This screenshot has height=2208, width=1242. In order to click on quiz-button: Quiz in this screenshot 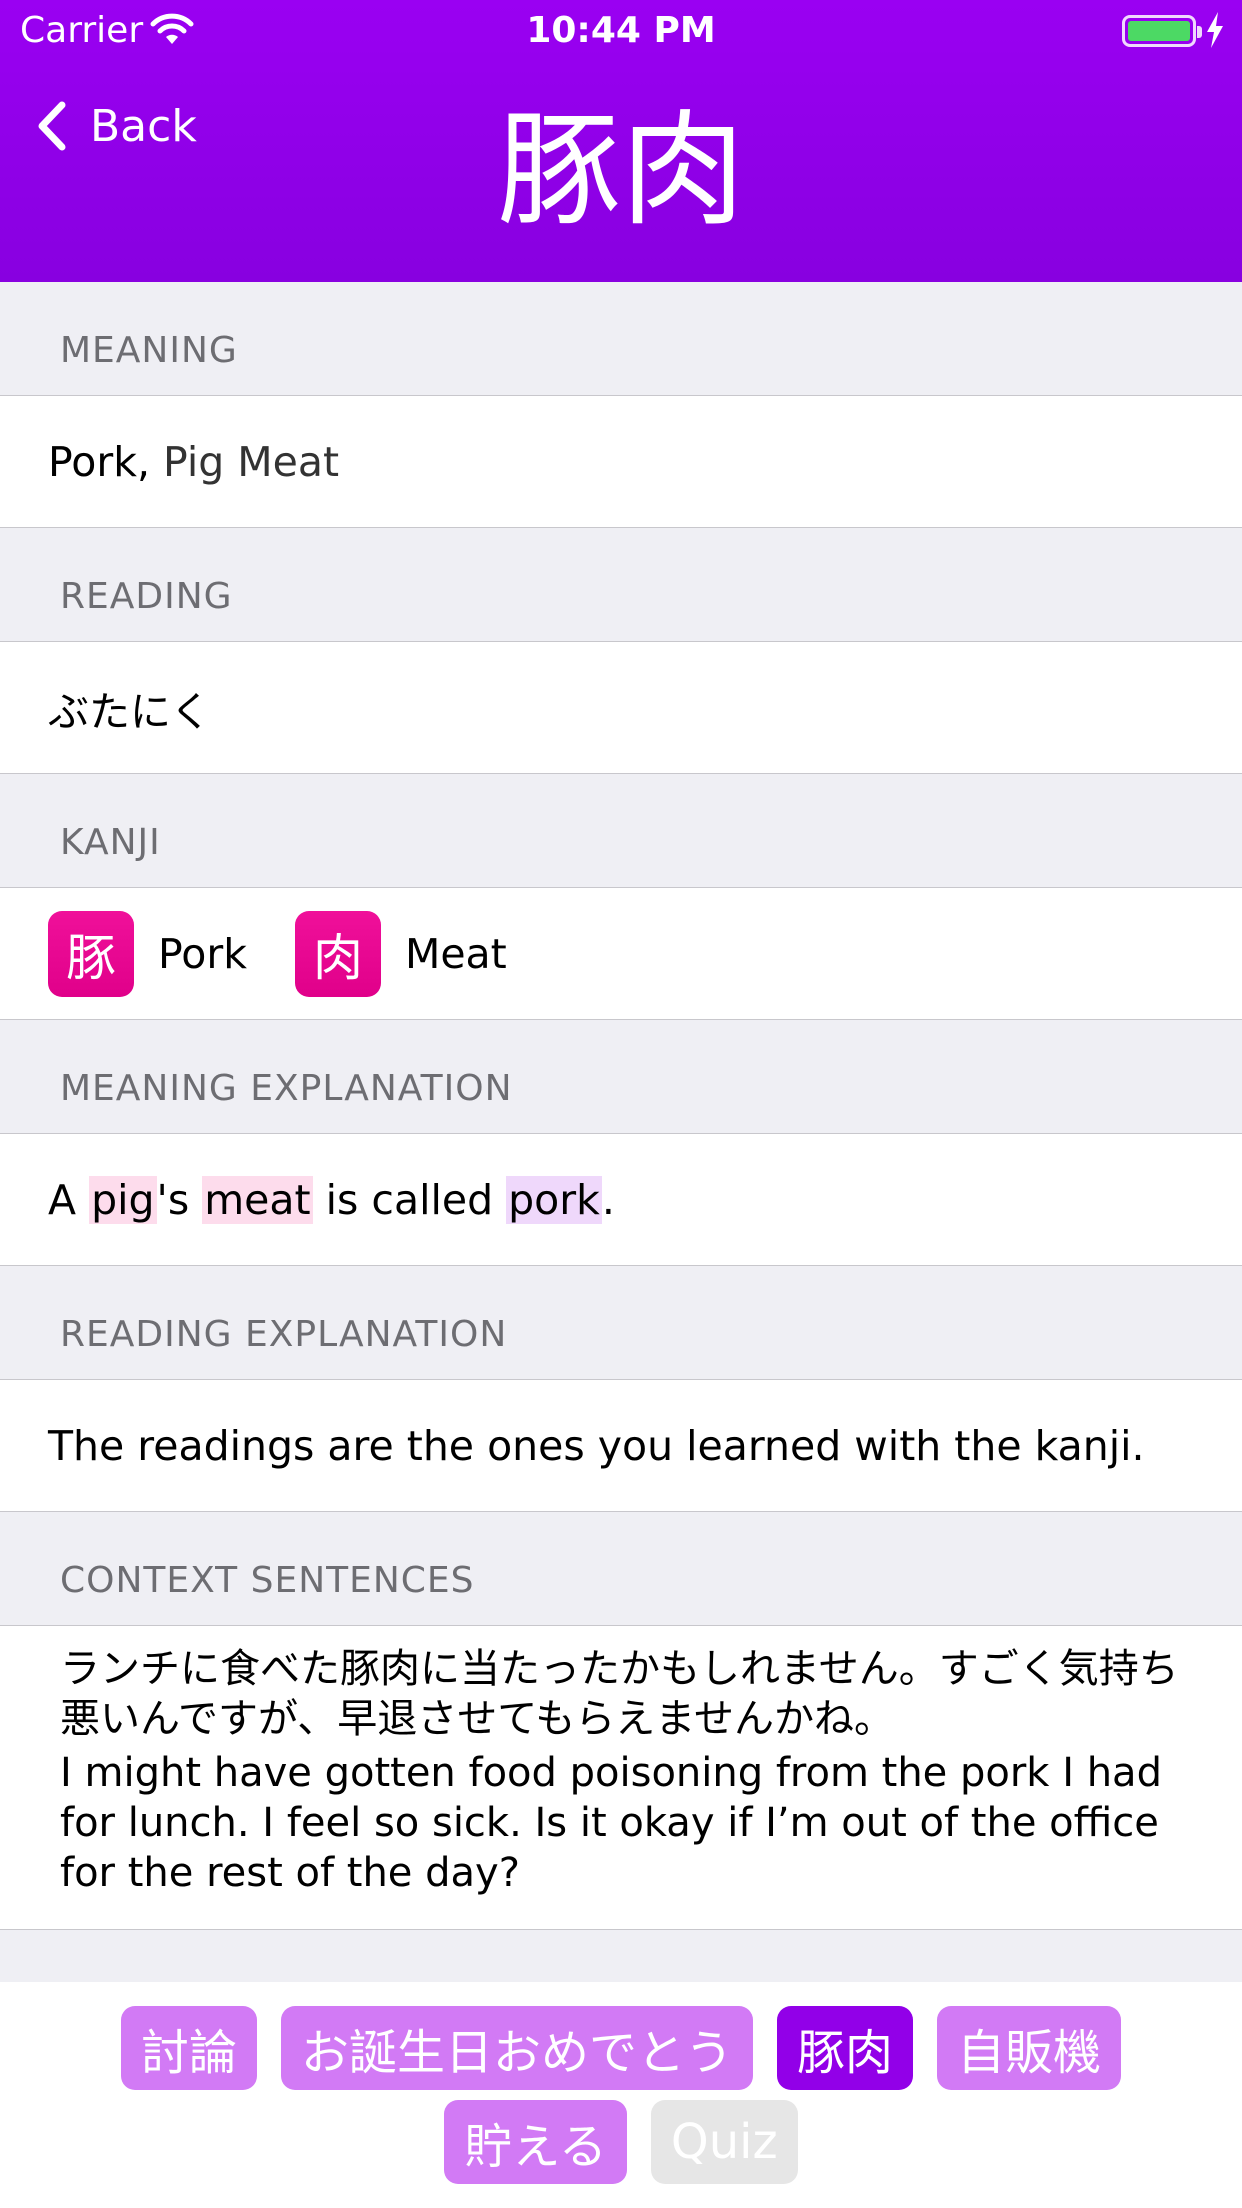, I will do `click(724, 2142)`.